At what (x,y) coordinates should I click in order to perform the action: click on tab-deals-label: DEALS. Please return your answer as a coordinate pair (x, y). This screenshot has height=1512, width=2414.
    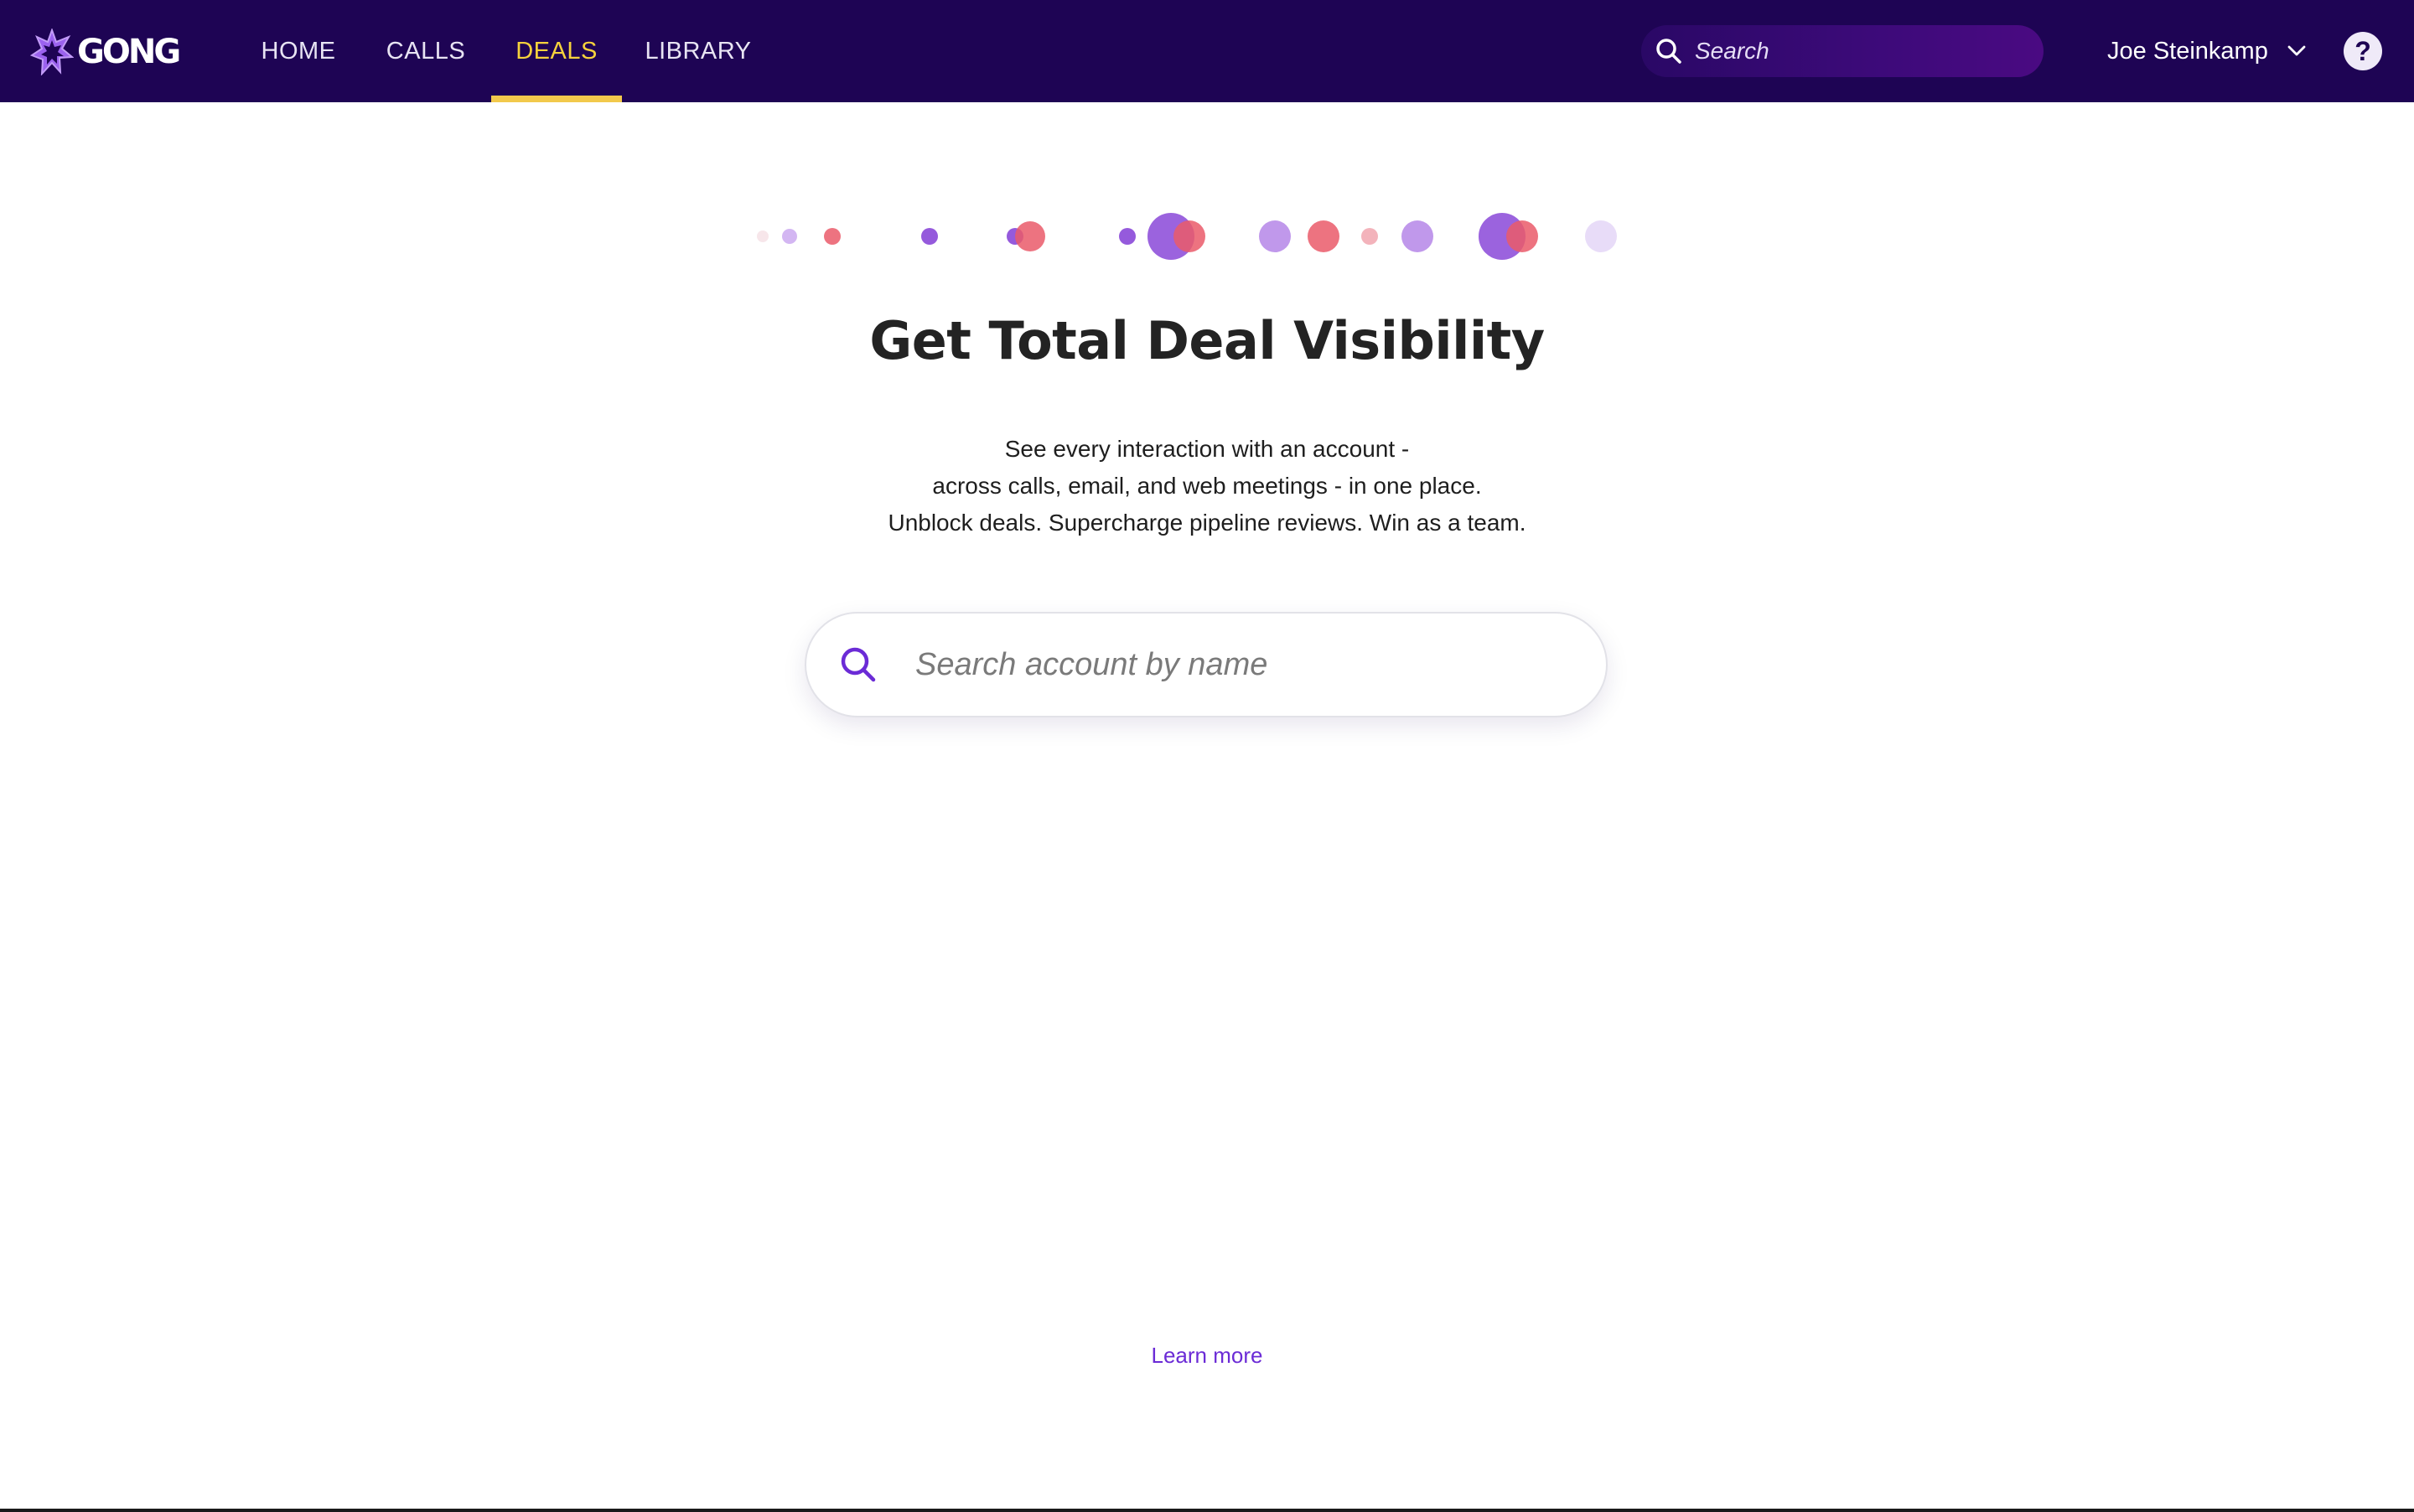
    Looking at the image, I should click on (556, 51).